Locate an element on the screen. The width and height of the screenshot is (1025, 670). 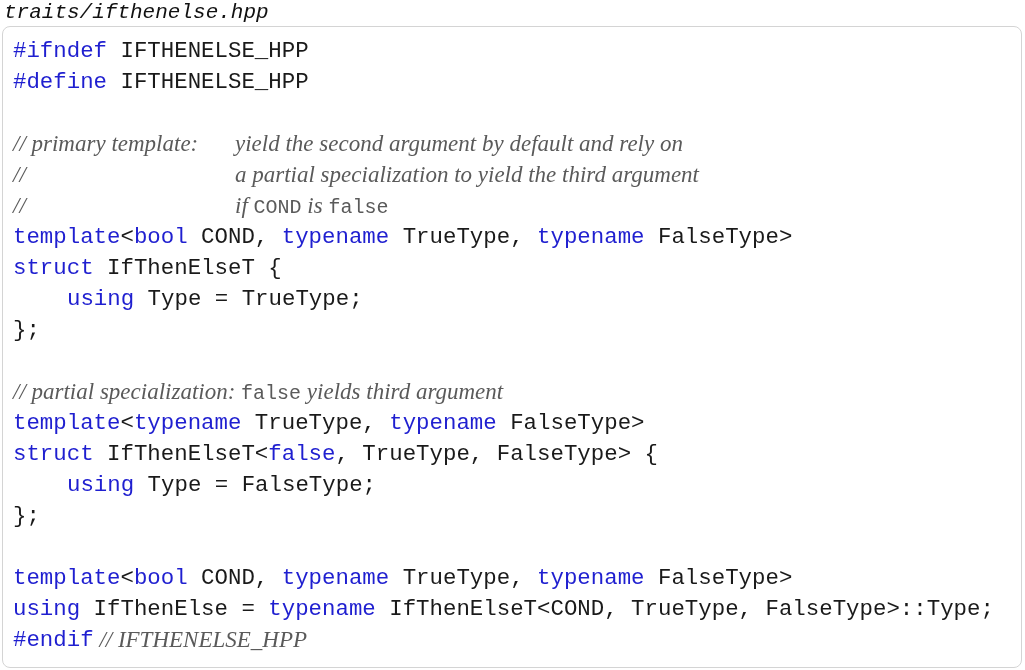
code-text: IfThenElseT< is located at coordinates (187, 454).